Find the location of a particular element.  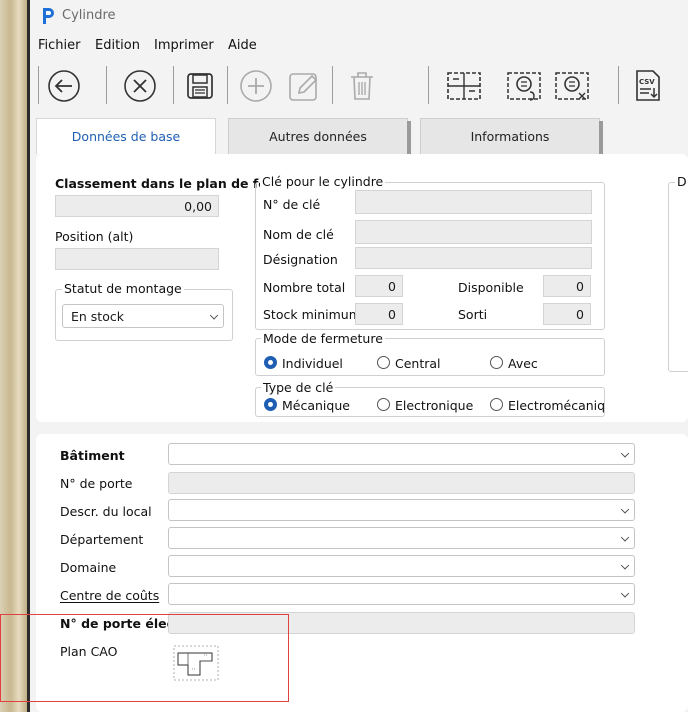

menu-edition: Edition is located at coordinates (117, 45).